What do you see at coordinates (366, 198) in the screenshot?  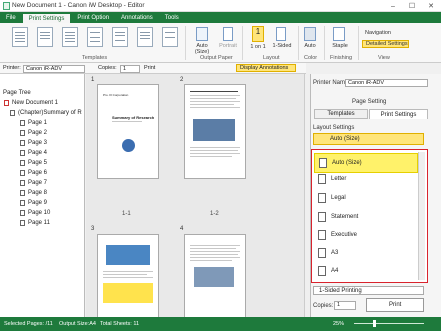 I see `list-item: Legal` at bounding box center [366, 198].